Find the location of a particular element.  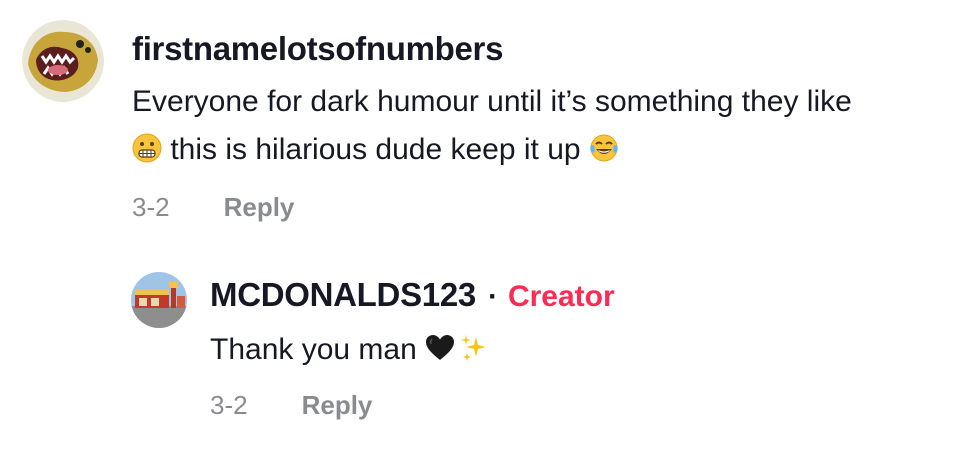

black-heart-emoji-icon is located at coordinates (440, 347).